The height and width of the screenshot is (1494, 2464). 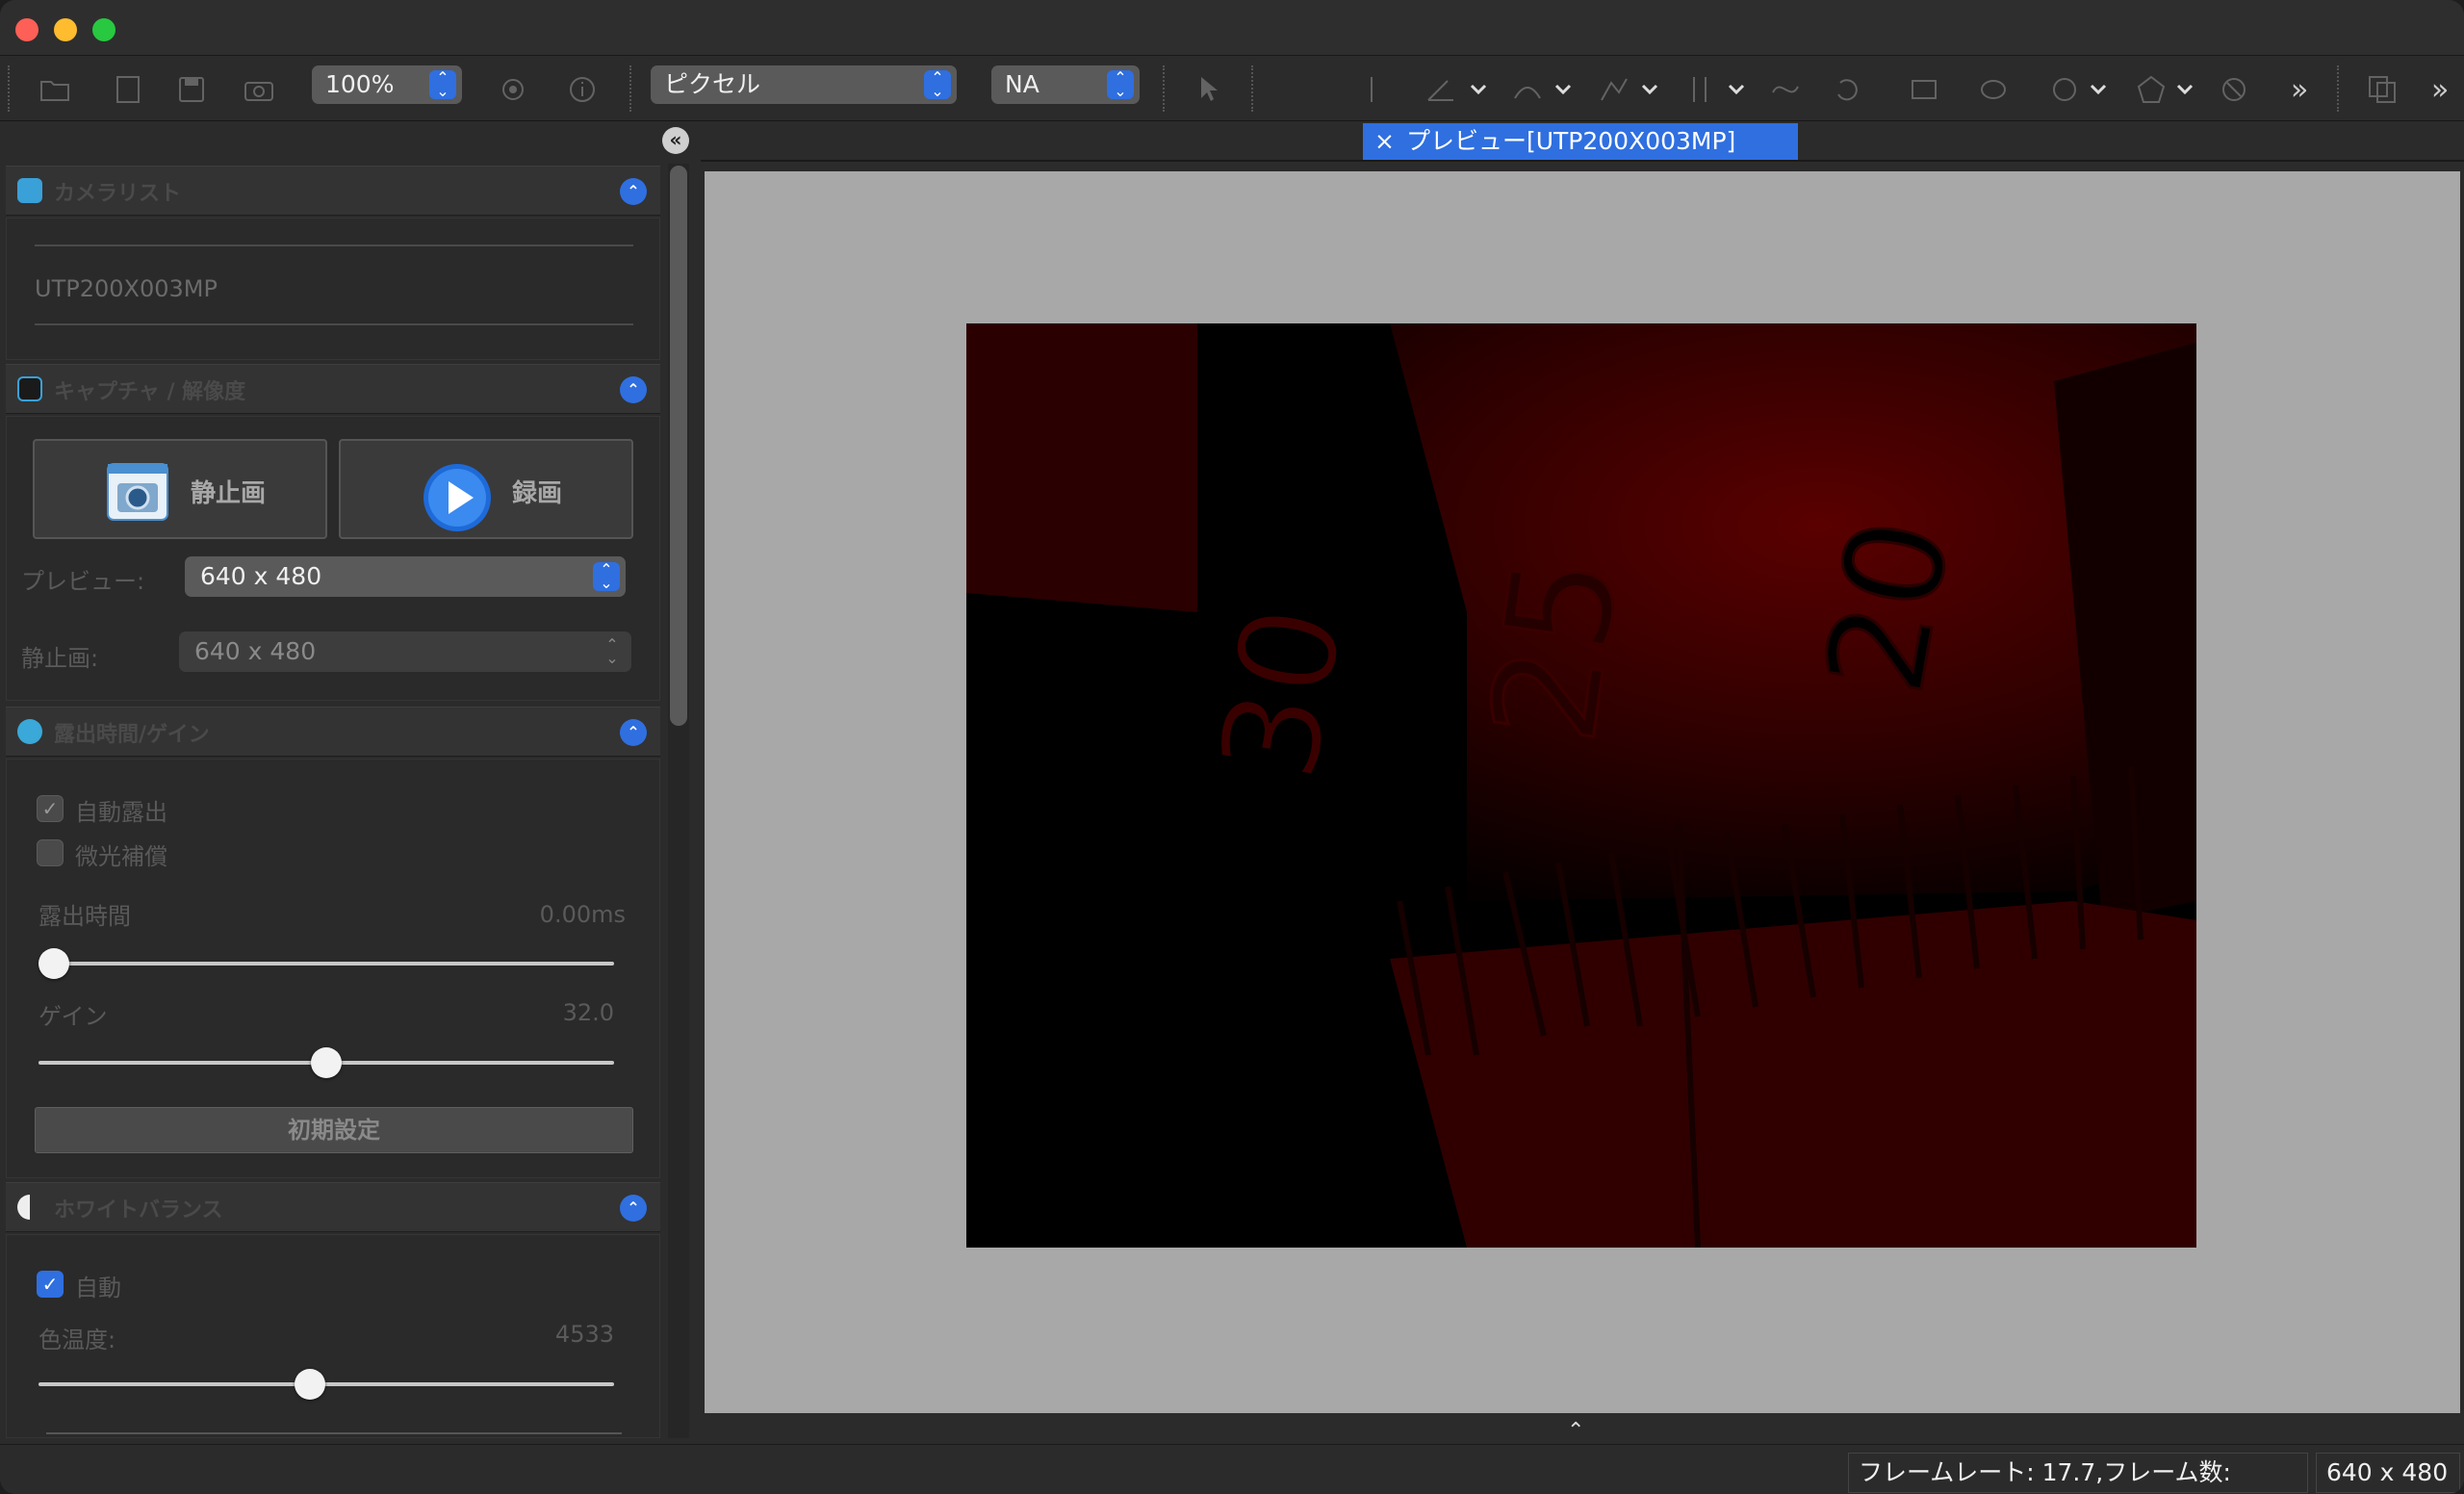 What do you see at coordinates (1022, 84) in the screenshot?
I see `objective-value: NA` at bounding box center [1022, 84].